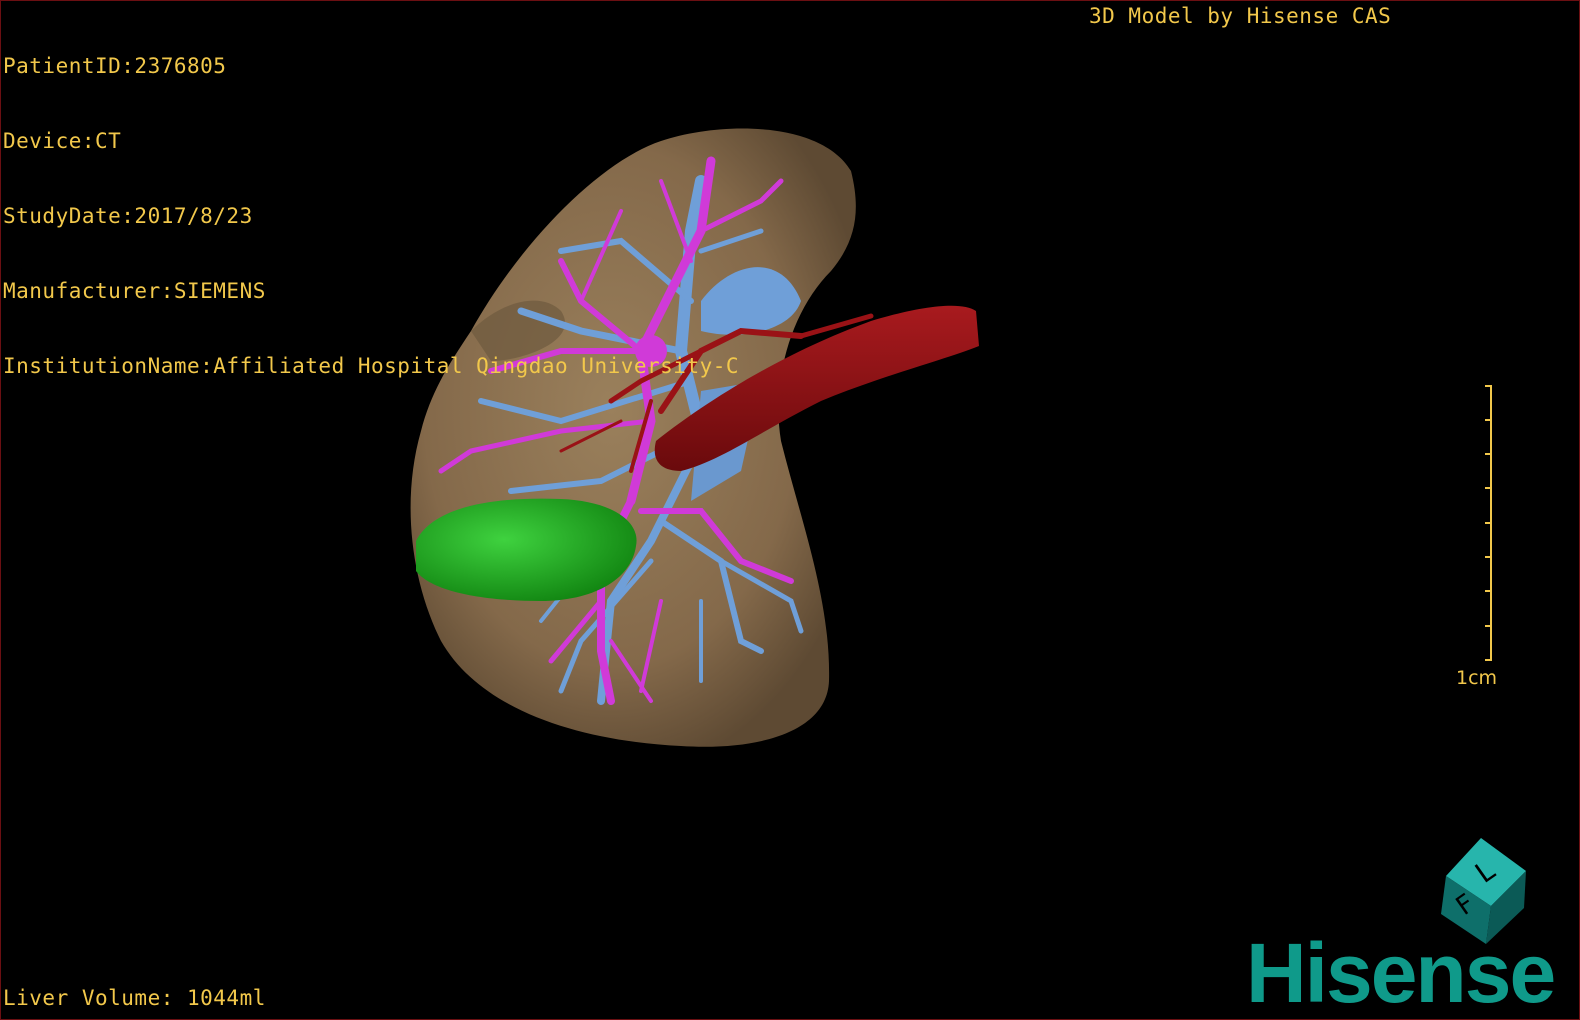 The width and height of the screenshot is (1580, 1020). I want to click on liver-volume-text: Liver Volume: 1044ml, so click(134, 998).